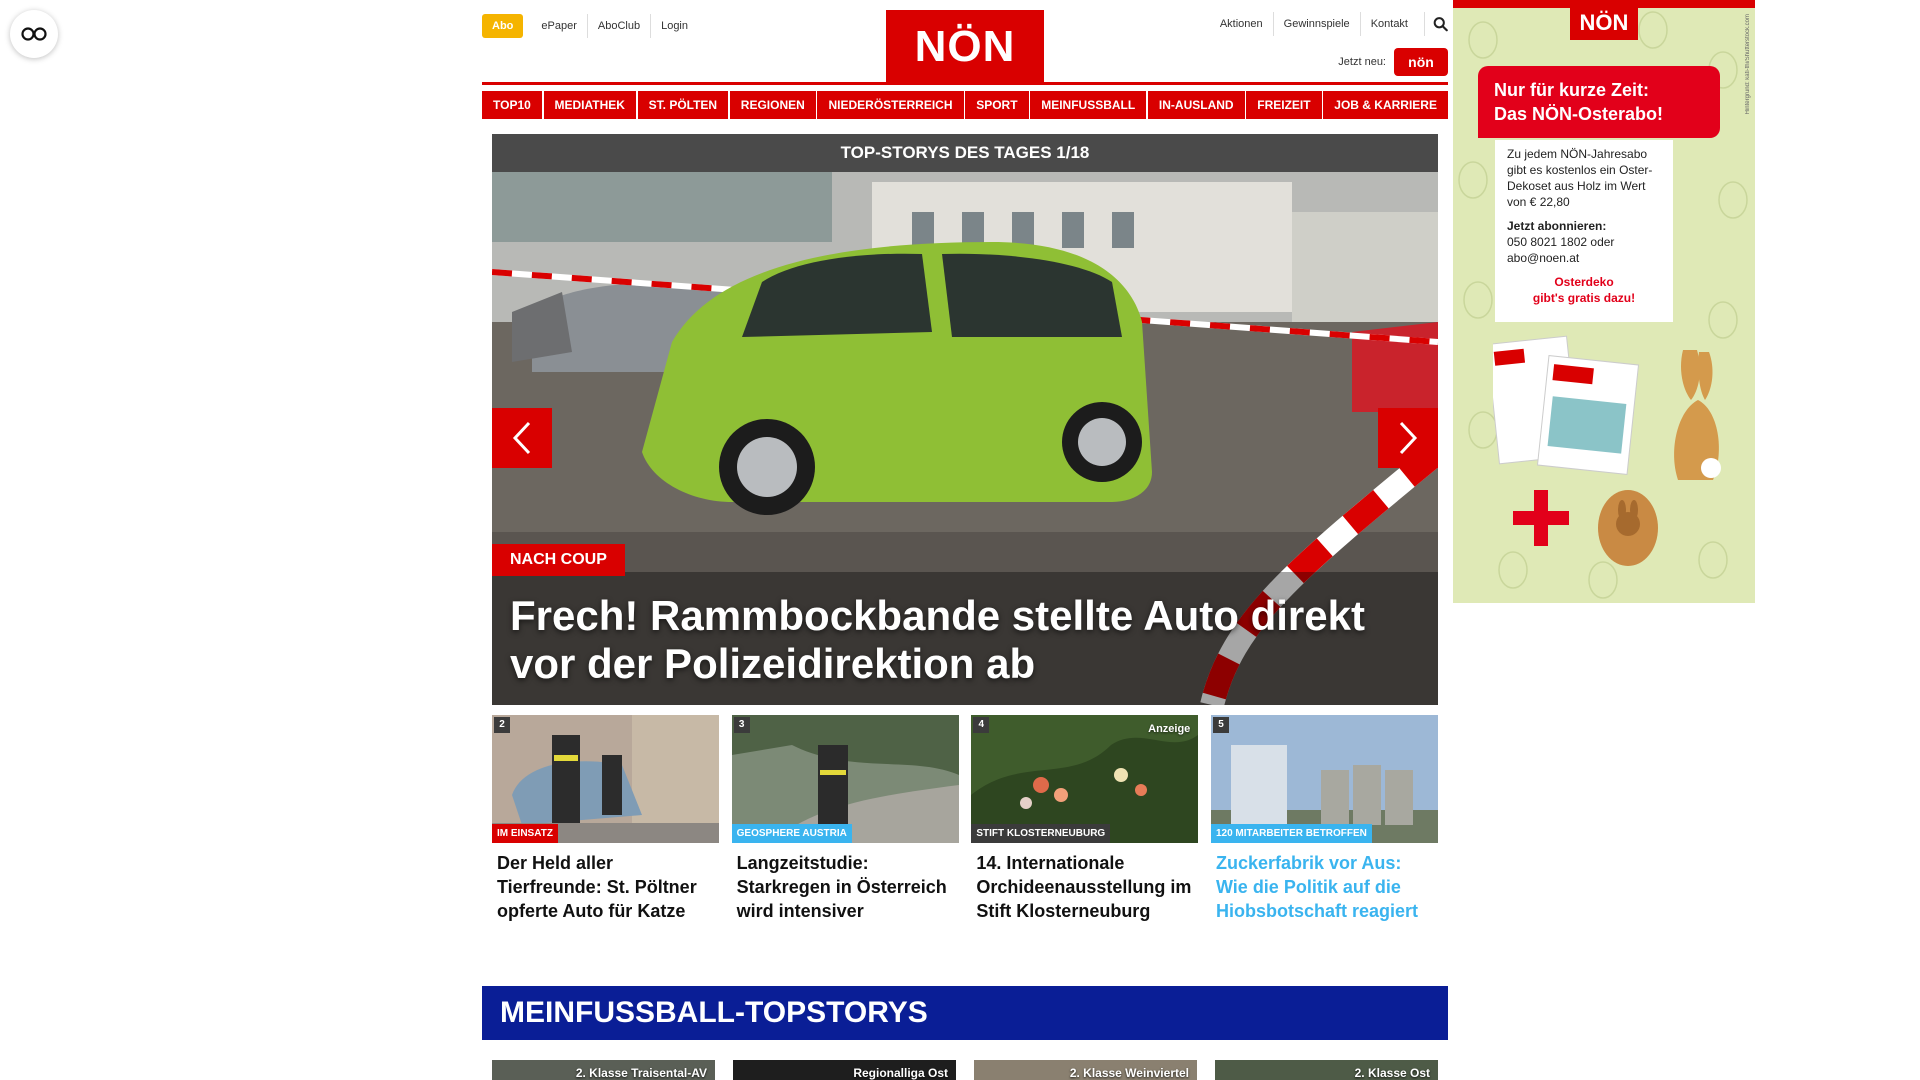 The width and height of the screenshot is (1920, 1080). I want to click on ad-credit: Hintergrund: kati-thi/Shutterstock.com, so click(1748, 64).